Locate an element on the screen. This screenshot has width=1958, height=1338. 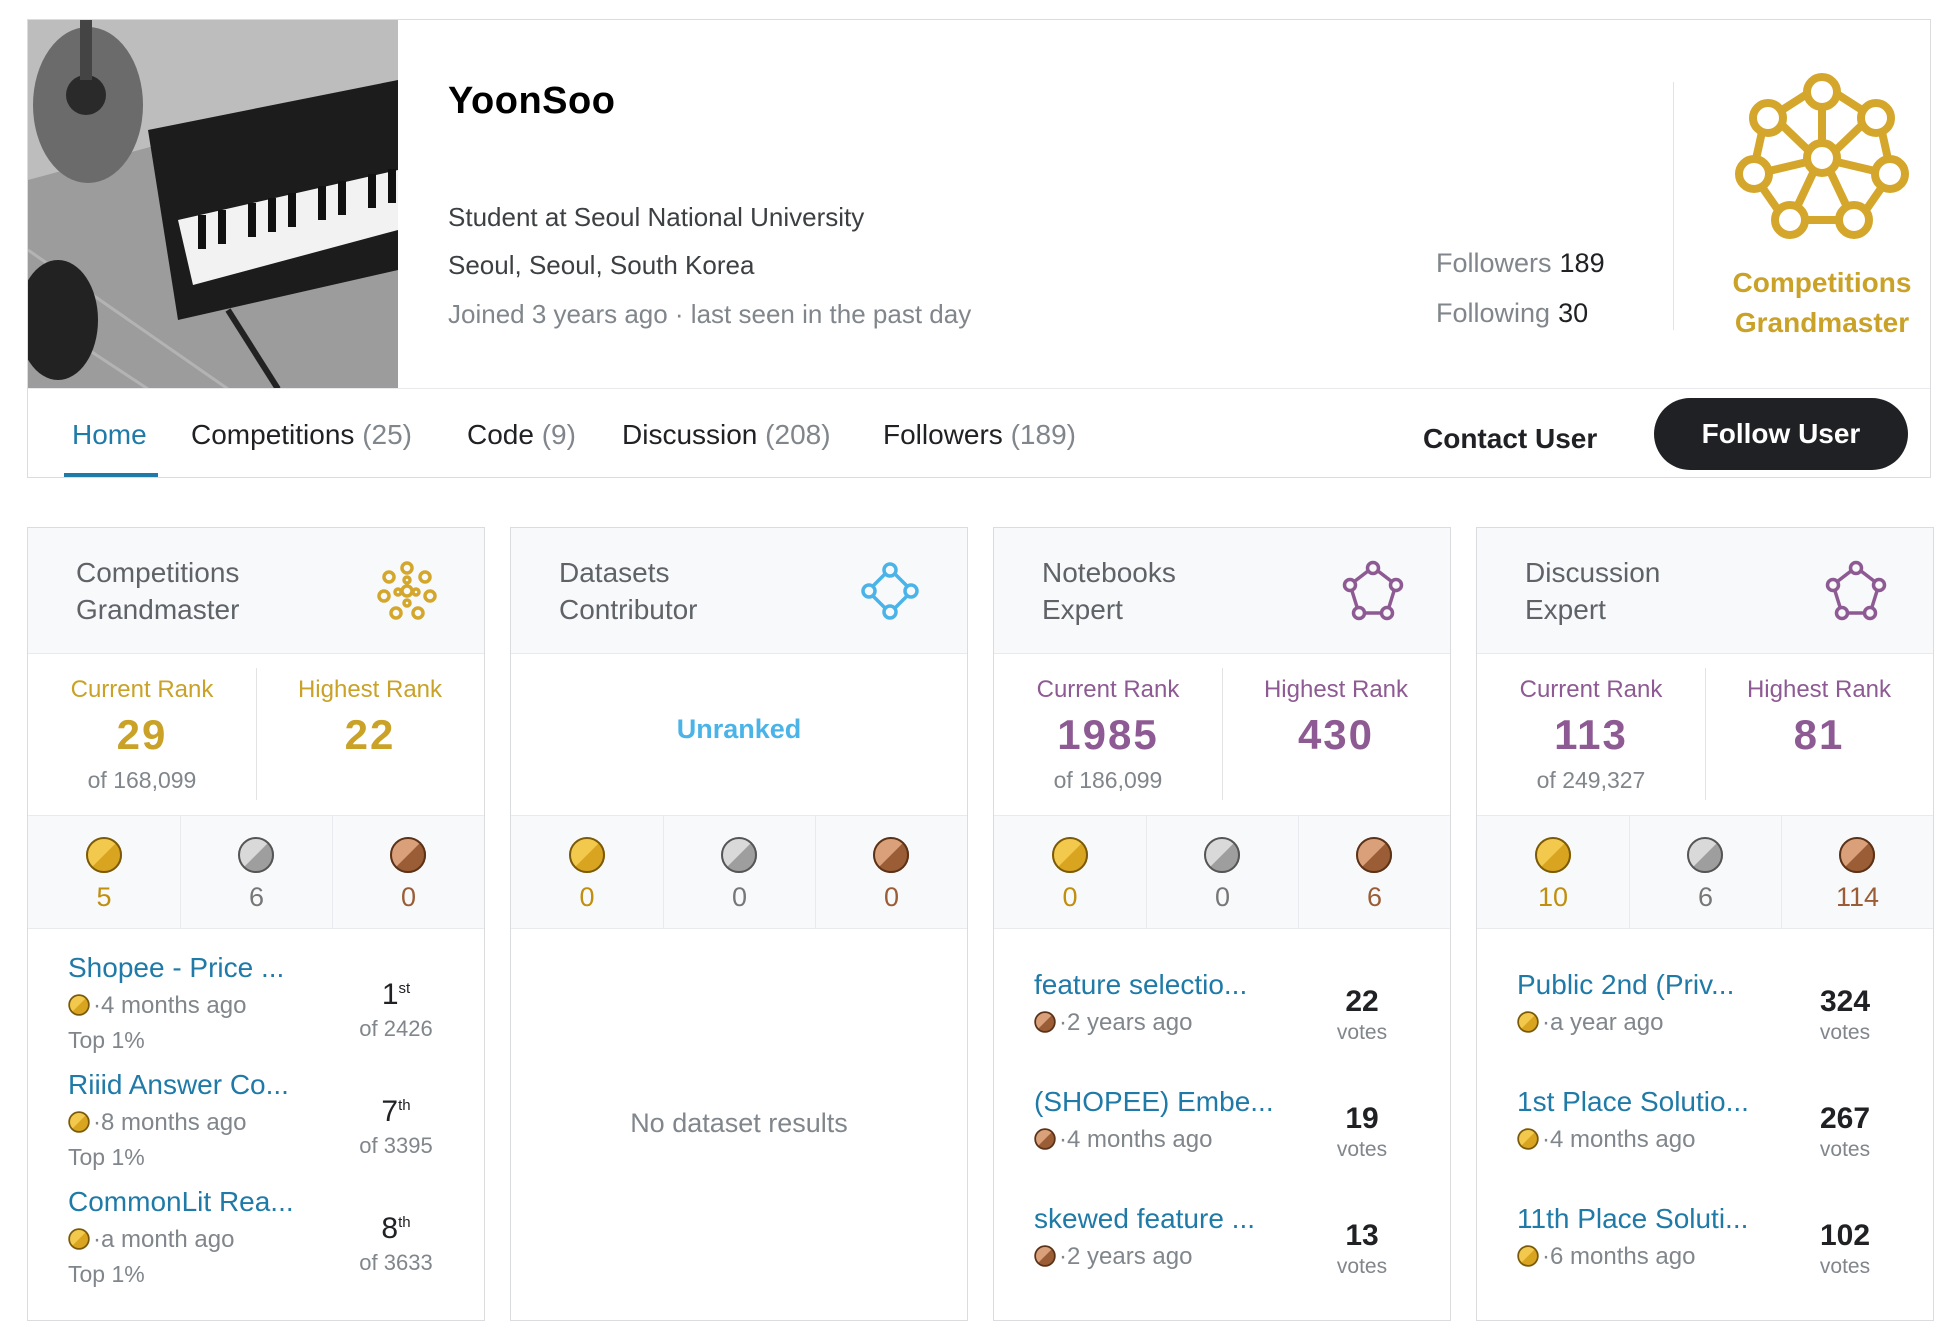
grandmaster-icon is located at coordinates (407, 590).